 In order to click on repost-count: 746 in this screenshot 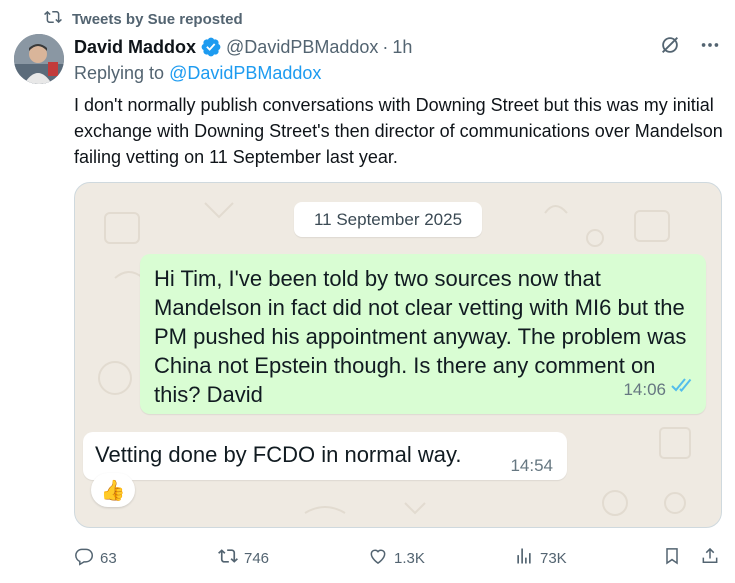, I will do `click(257, 558)`.